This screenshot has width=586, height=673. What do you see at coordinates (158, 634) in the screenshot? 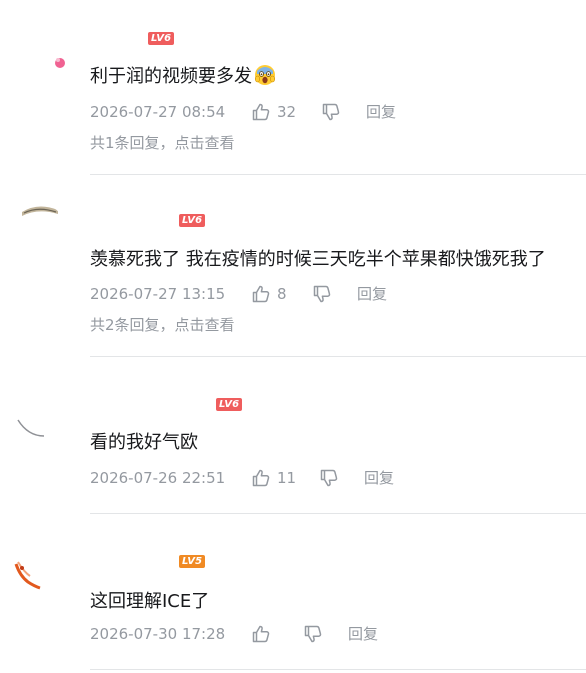
I see `comment-time: 2026-07-30 17:28` at bounding box center [158, 634].